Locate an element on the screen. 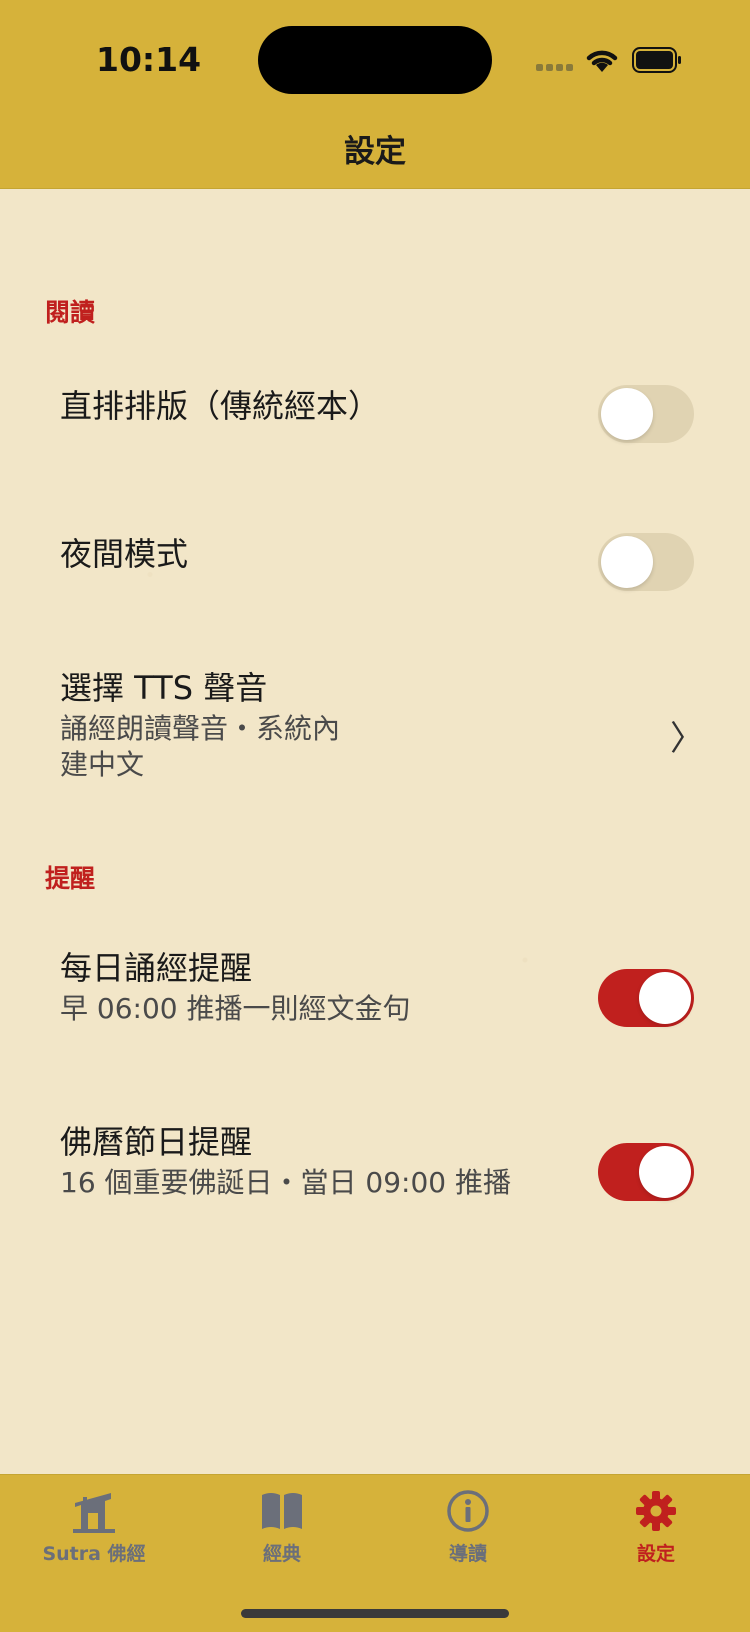  row-title: 佛曆節日提醒 is located at coordinates (156, 1142).